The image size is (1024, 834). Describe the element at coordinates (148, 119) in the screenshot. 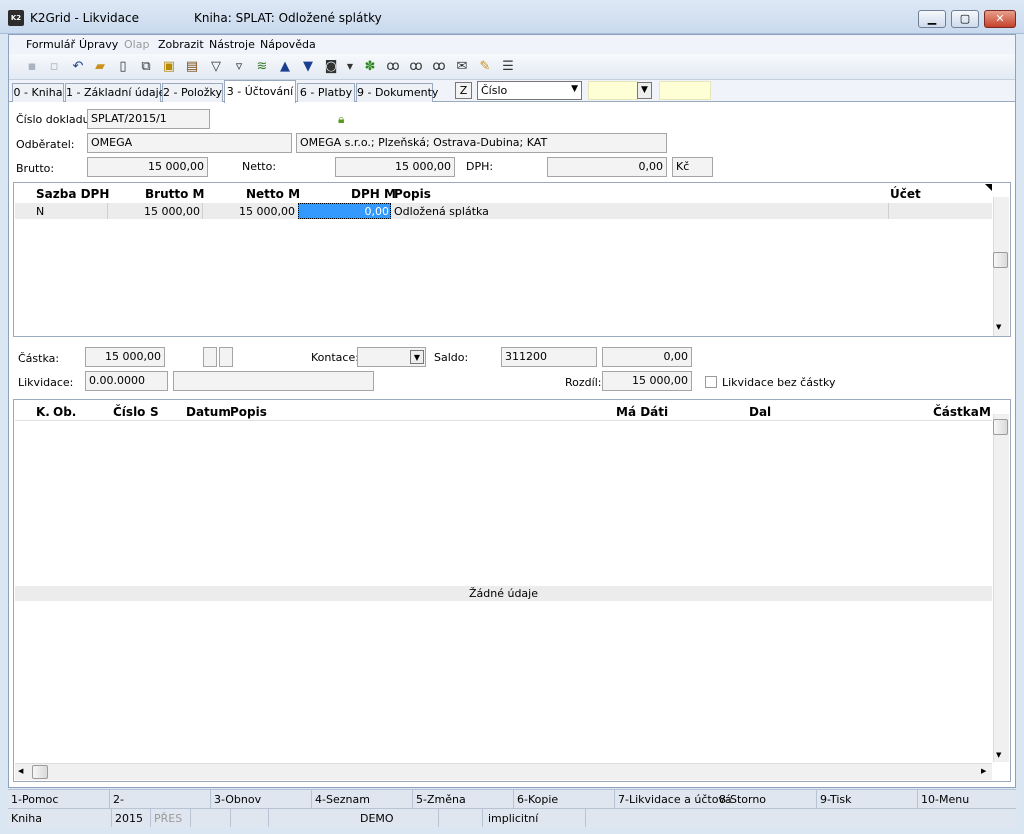

I see `doc-number-field: SPLAT/2015/1` at that location.